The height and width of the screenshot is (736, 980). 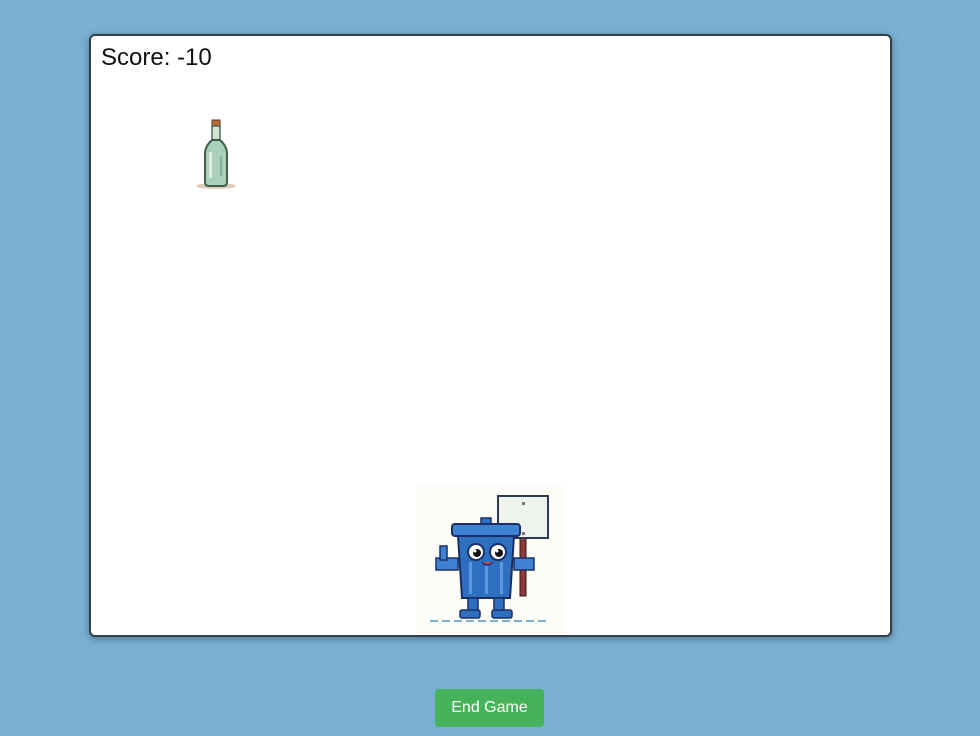 What do you see at coordinates (136, 57) in the screenshot?
I see `score-label: Score:` at bounding box center [136, 57].